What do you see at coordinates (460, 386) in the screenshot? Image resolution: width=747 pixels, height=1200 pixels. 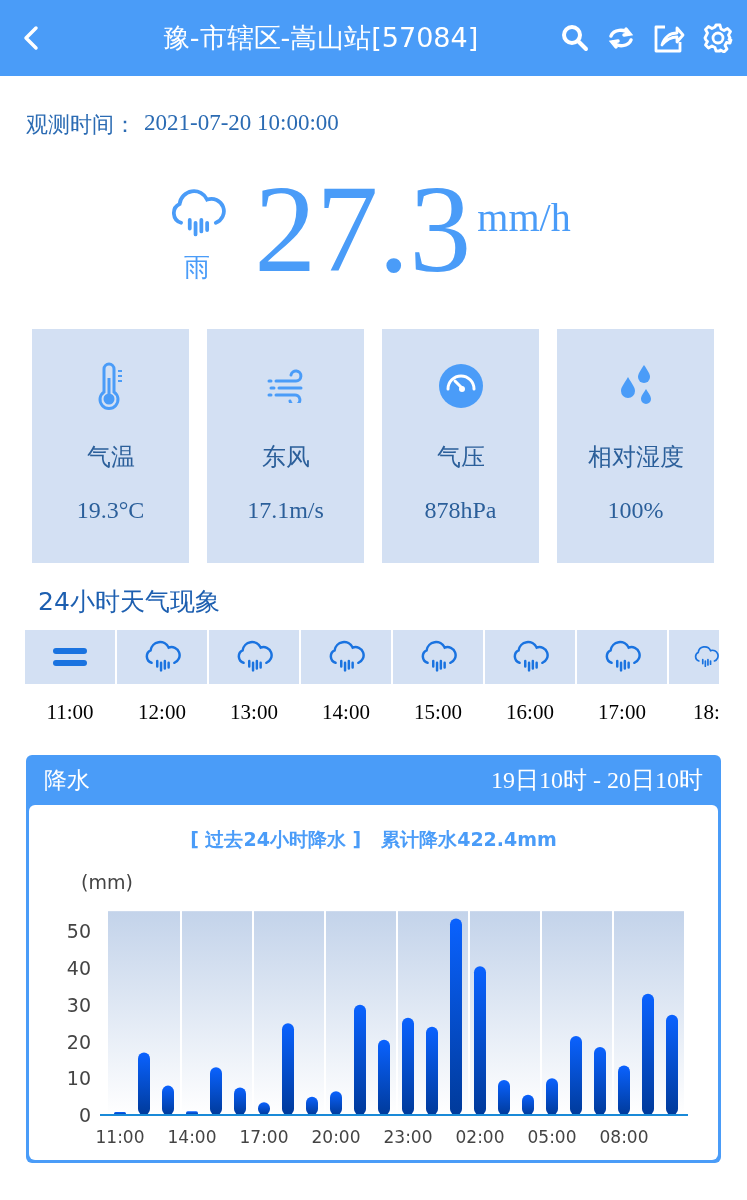 I see `gauge-icon` at bounding box center [460, 386].